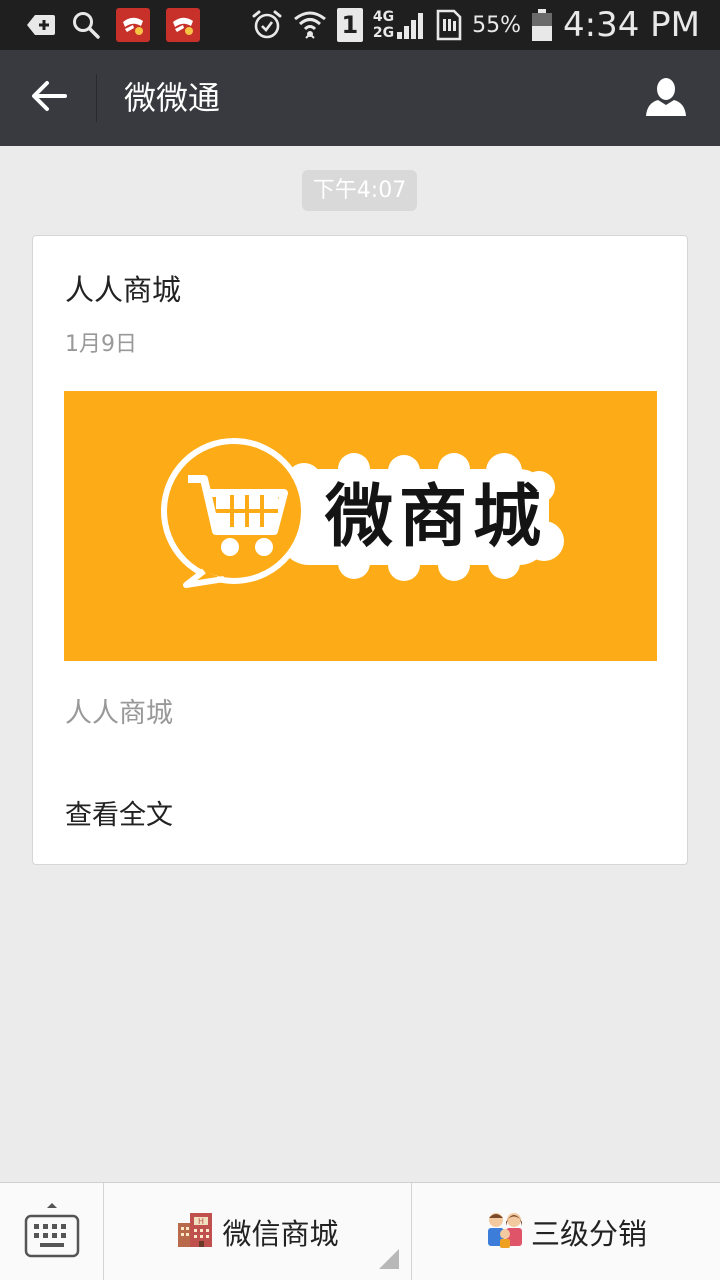 The height and width of the screenshot is (1280, 720). Describe the element at coordinates (41, 25) in the screenshot. I see `add-box-icon` at that location.